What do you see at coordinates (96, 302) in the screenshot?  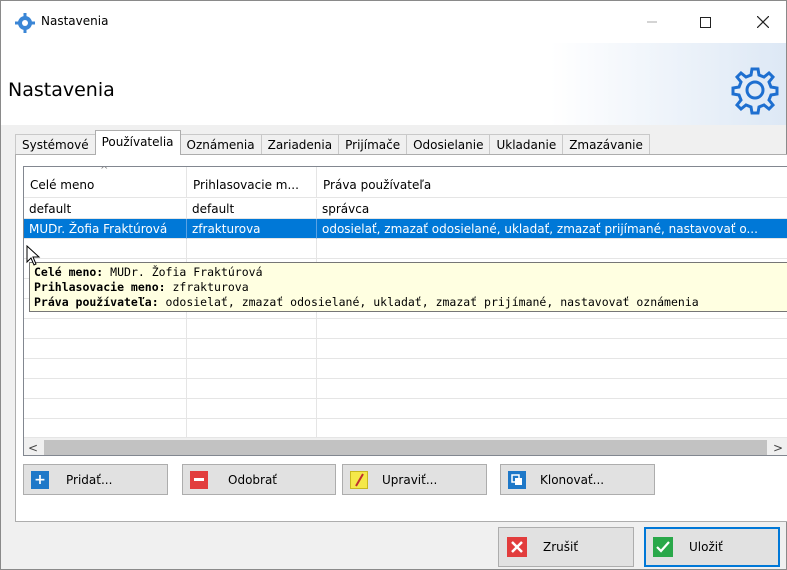 I see `tooltip-rights-label: Práva používateľa:` at bounding box center [96, 302].